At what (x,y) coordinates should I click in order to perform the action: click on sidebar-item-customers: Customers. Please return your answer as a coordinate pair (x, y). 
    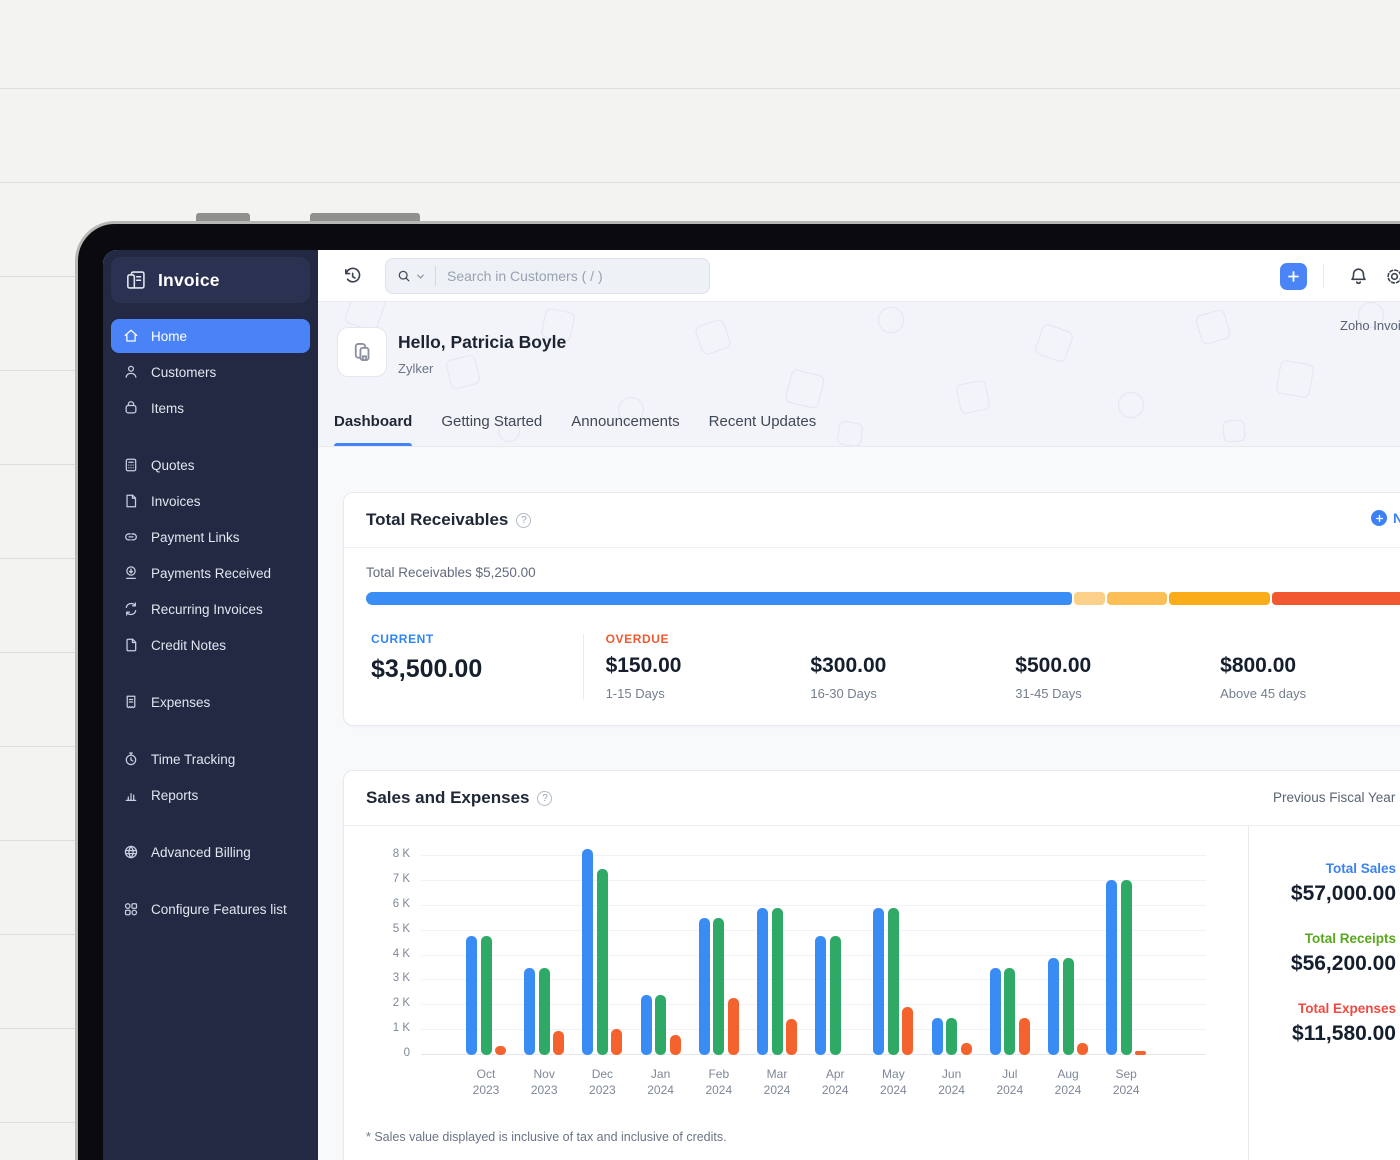
    Looking at the image, I should click on (210, 372).